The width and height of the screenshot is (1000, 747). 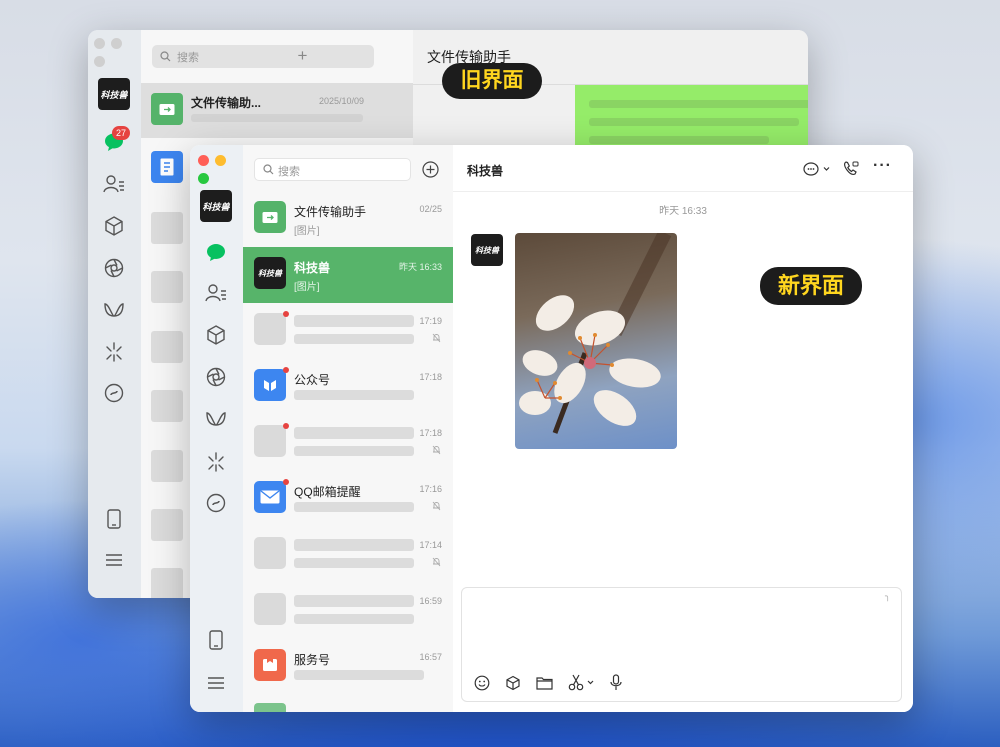 I want to click on add-button: +, so click(x=302, y=56).